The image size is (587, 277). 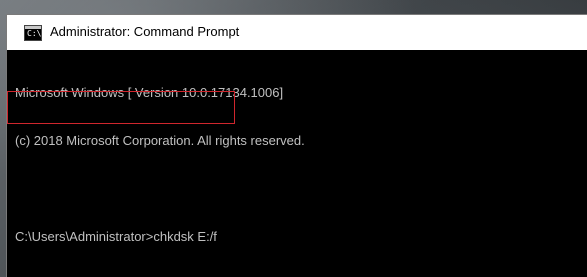 I want to click on command-highlight-box, so click(x=121, y=107).